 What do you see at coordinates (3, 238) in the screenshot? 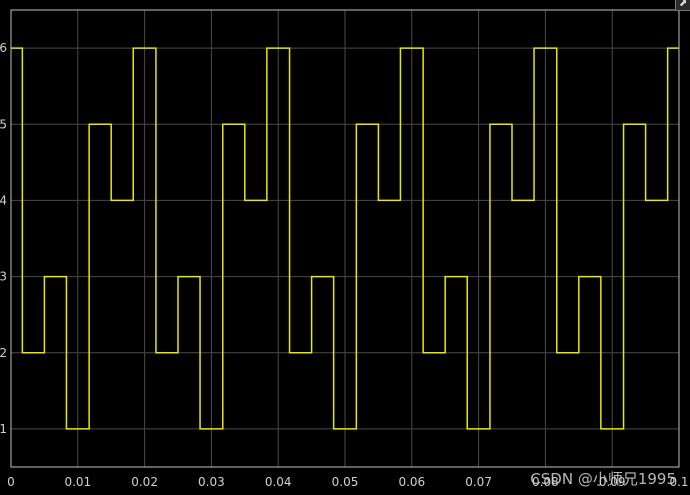
I see `y-tick-labels: 1 2 3 4 5 6` at bounding box center [3, 238].